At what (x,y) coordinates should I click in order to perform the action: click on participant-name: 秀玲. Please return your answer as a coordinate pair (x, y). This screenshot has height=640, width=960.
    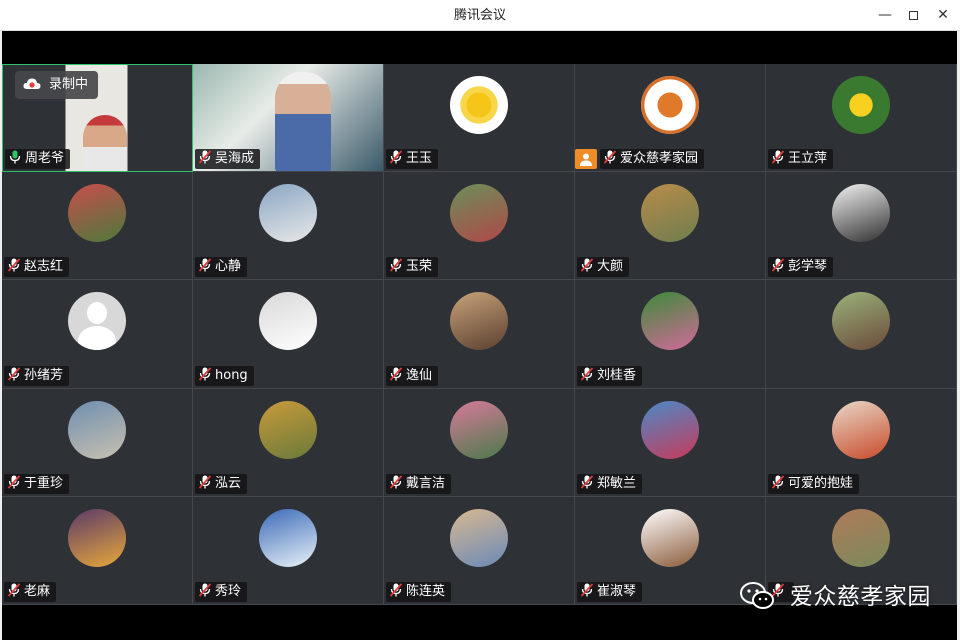
    Looking at the image, I should click on (228, 591).